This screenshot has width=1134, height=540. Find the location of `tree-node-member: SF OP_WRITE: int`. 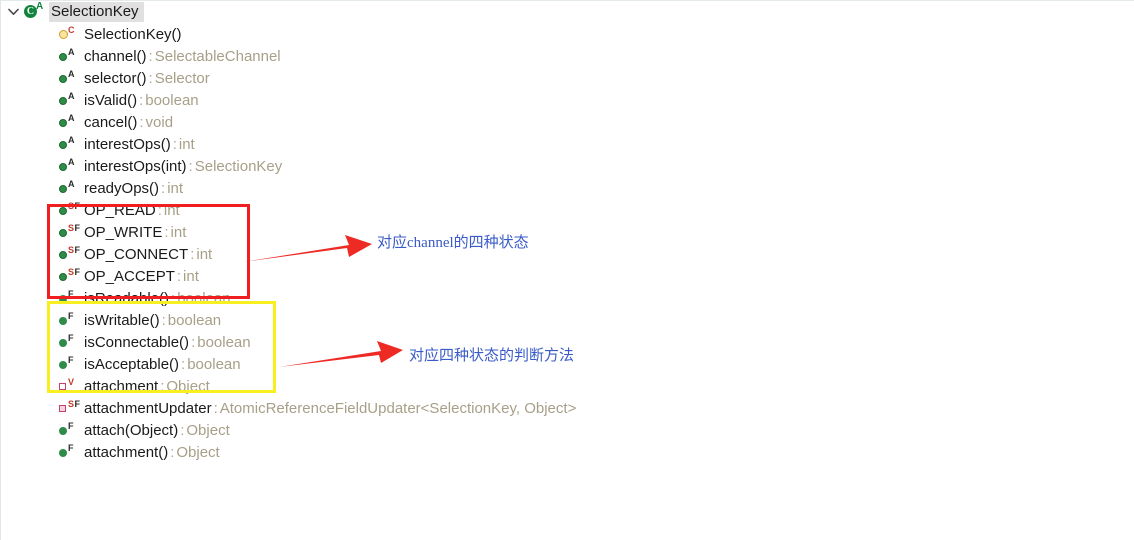

tree-node-member: SF OP_WRITE: int is located at coordinates (567, 232).